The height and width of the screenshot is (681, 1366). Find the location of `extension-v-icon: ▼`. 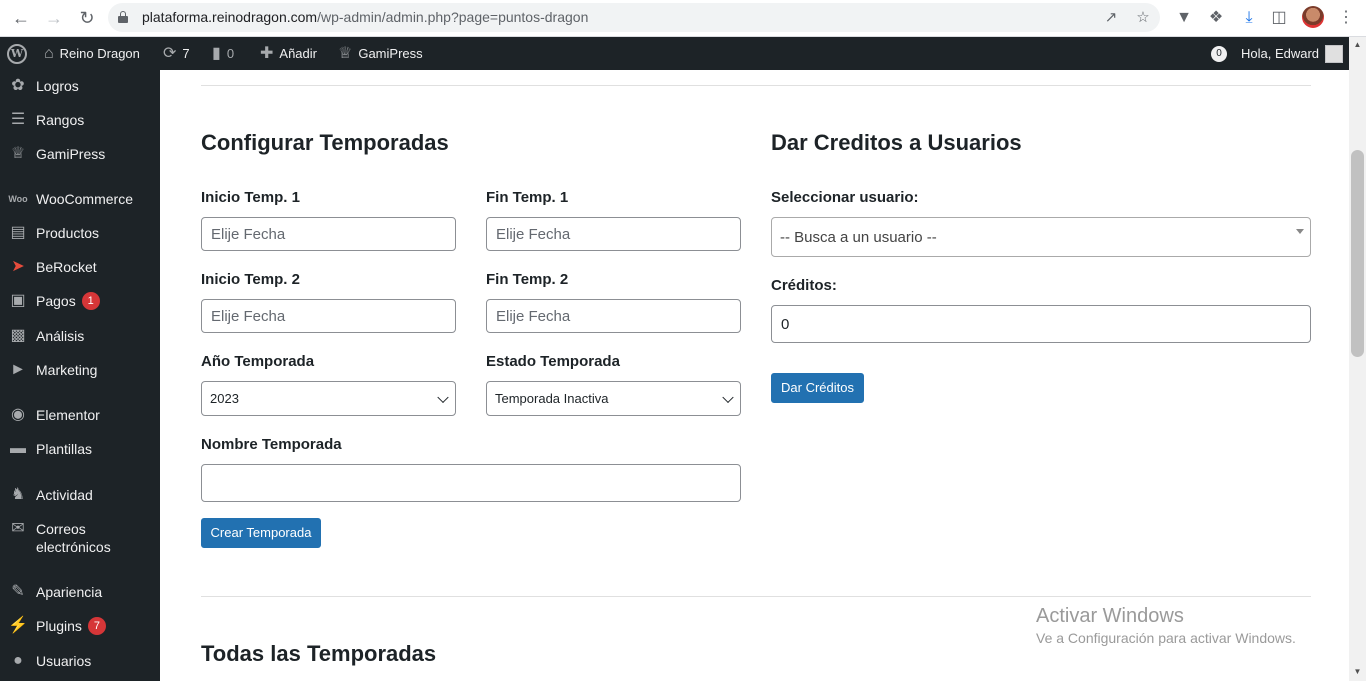

extension-v-icon: ▼ is located at coordinates (1184, 18).